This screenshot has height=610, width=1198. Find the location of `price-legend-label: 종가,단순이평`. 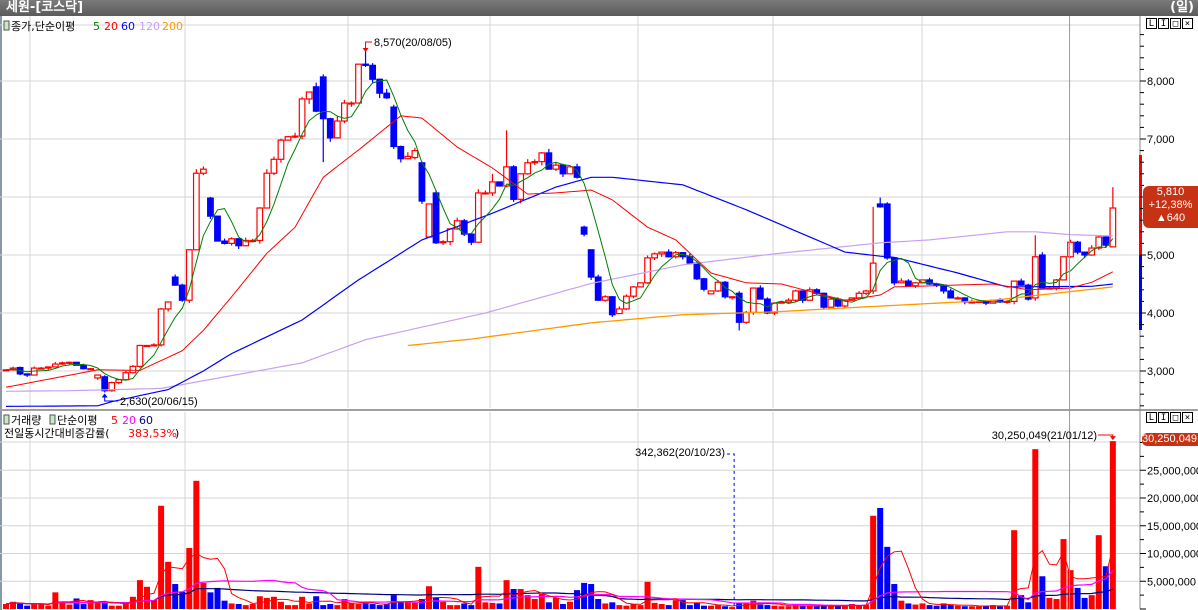

price-legend-label: 종가,단순이평 is located at coordinates (43, 26).